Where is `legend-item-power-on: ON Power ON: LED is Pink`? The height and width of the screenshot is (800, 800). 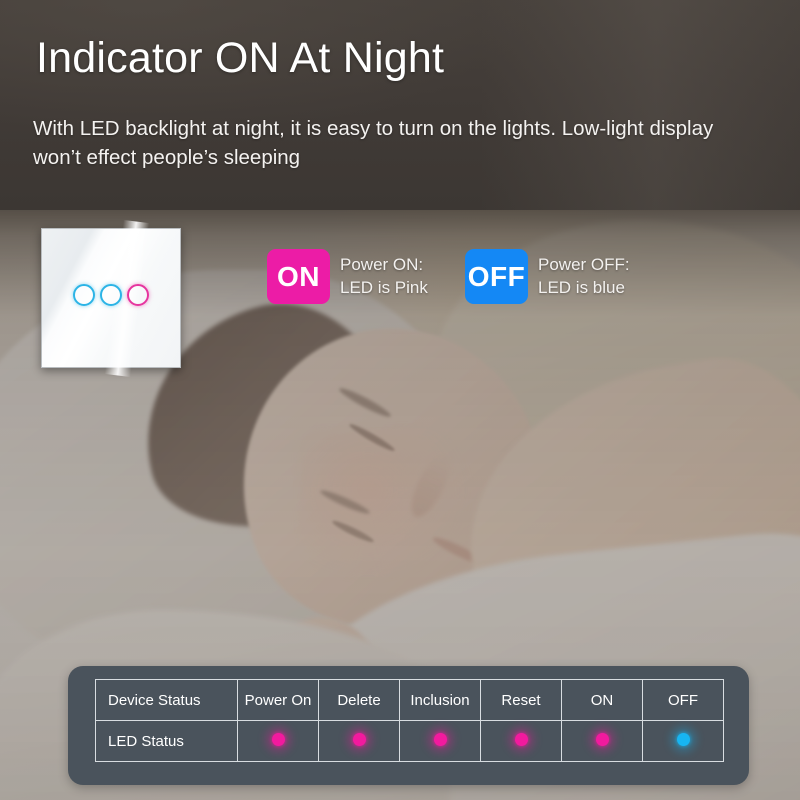
legend-item-power-on: ON Power ON: LED is Pink is located at coordinates (347, 276).